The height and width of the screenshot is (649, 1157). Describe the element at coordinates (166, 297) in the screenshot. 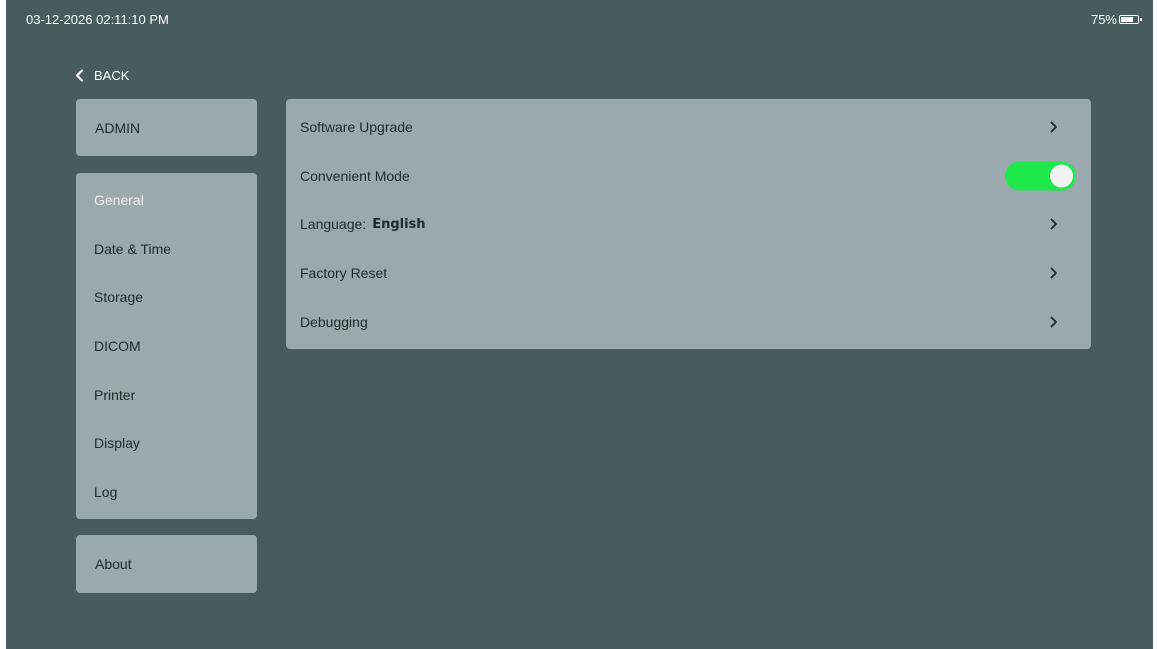

I see `sidebar-item-storage: Storage` at that location.